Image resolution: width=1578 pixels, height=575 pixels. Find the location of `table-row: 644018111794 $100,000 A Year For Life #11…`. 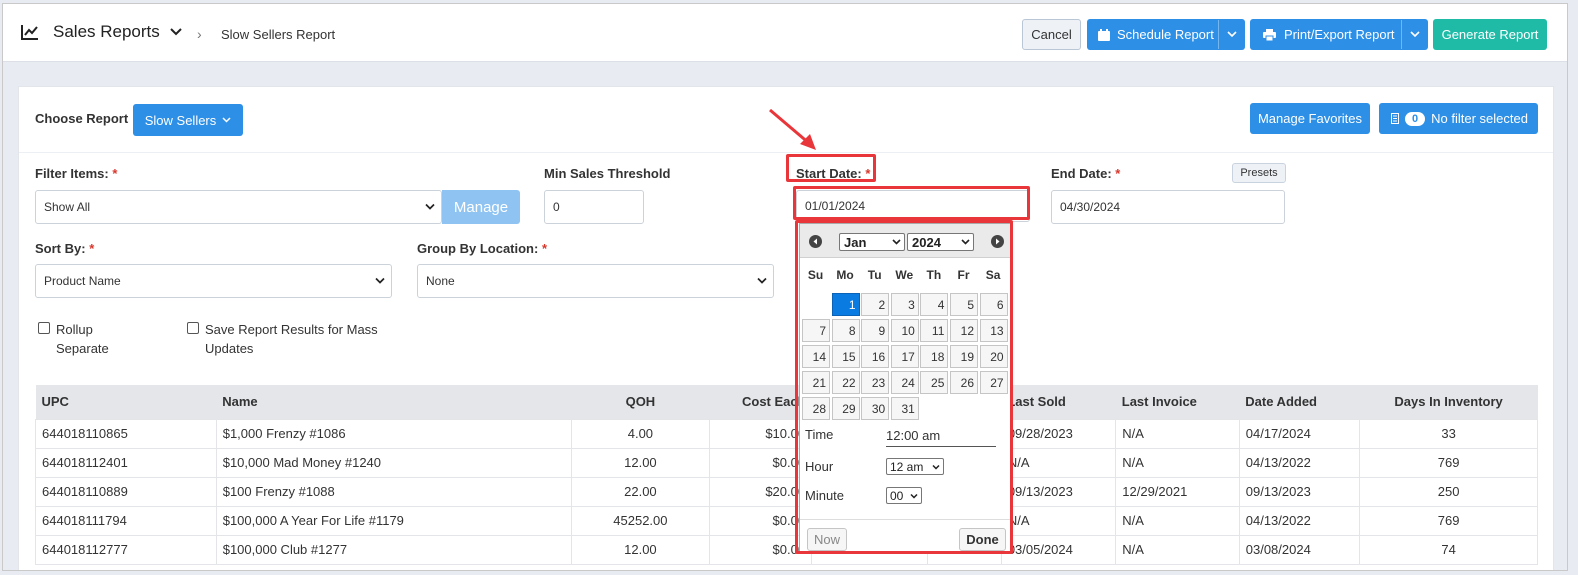

table-row: 644018111794 $100,000 A Year For Life #11… is located at coordinates (786, 520).